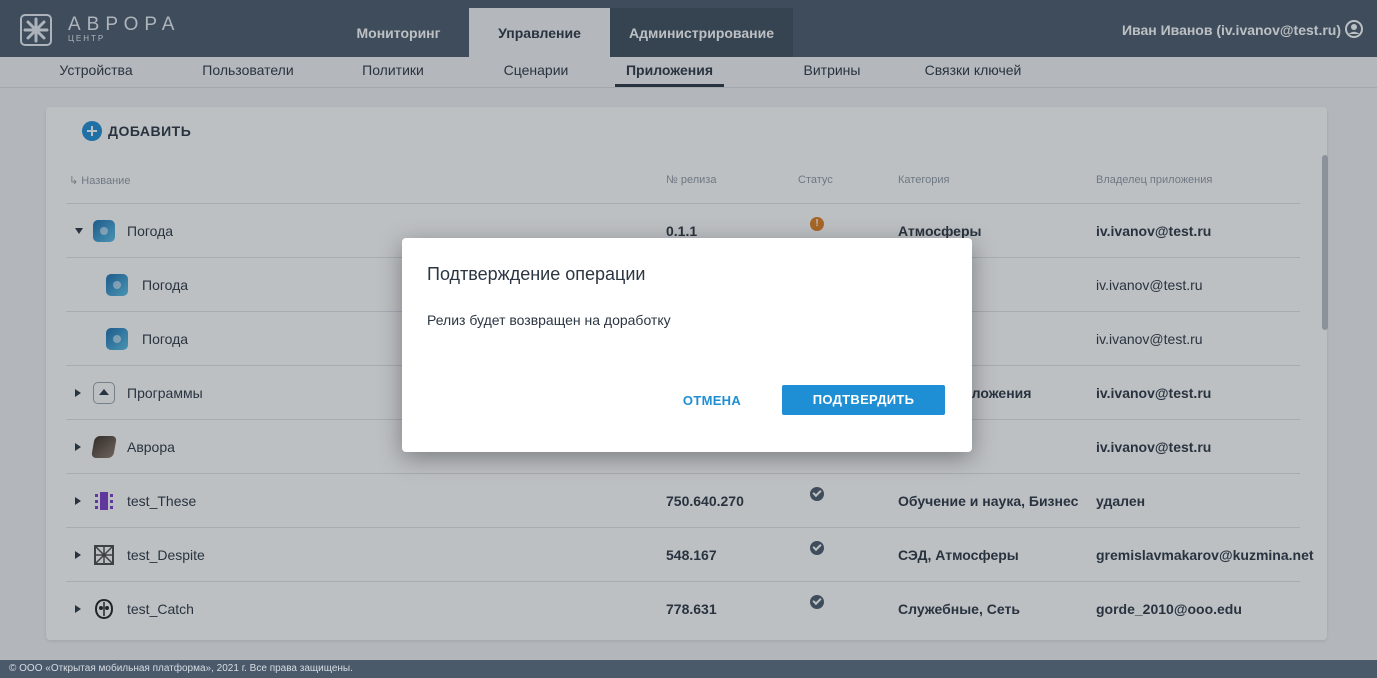  Describe the element at coordinates (863, 400) in the screenshot. I see `confirm-button: ПОДТВЕРДИТЬ` at that location.